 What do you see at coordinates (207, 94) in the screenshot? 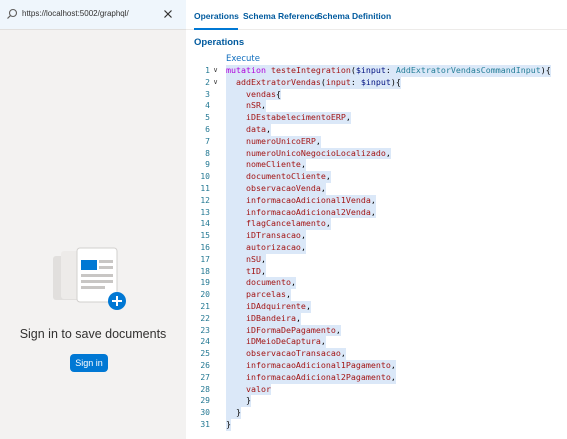
I see `line-number: 3` at bounding box center [207, 94].